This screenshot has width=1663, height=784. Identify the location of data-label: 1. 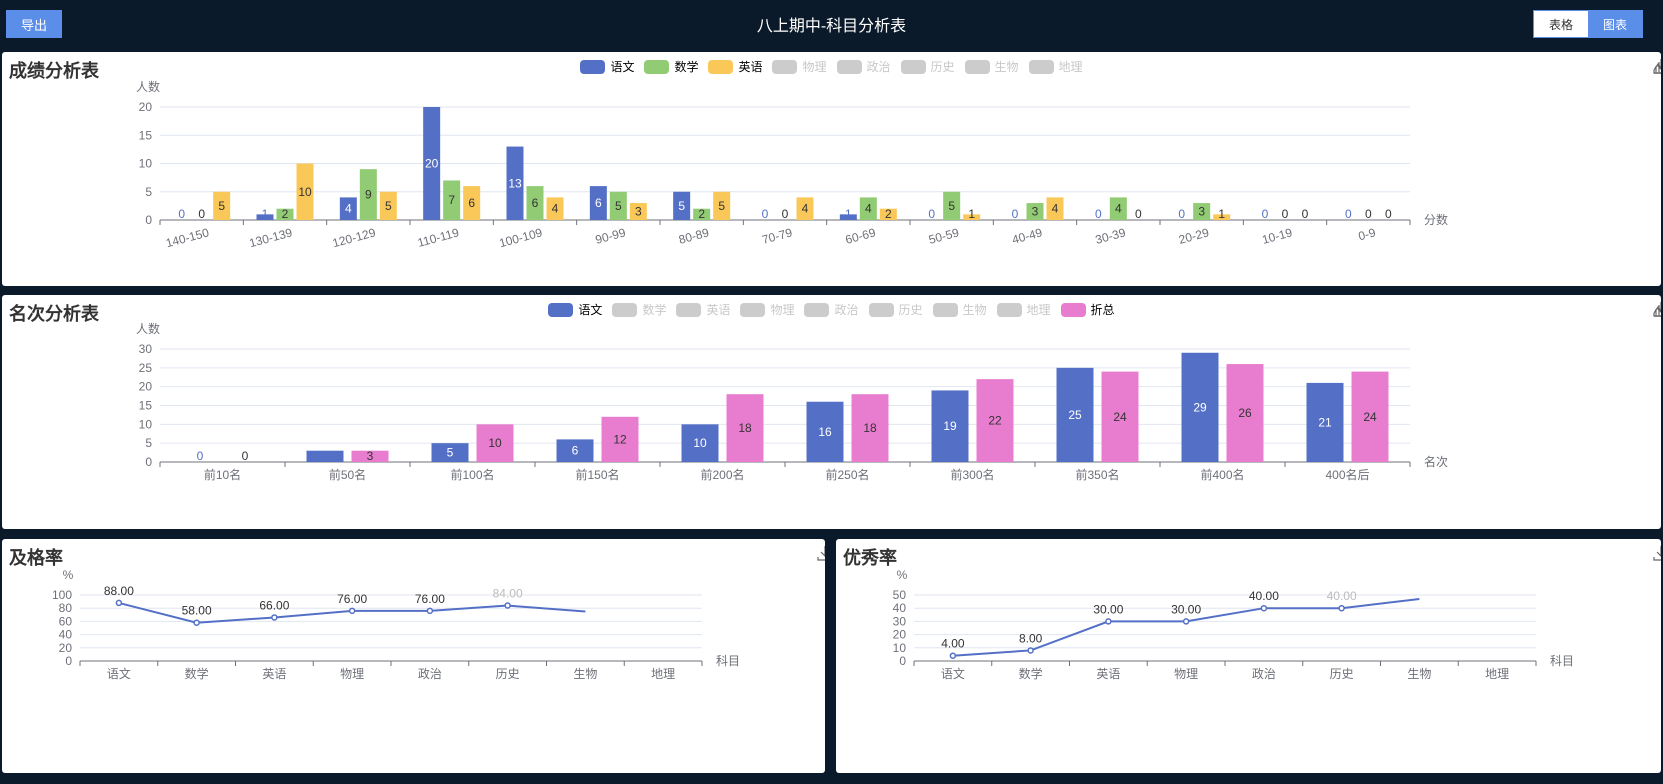
(265, 214).